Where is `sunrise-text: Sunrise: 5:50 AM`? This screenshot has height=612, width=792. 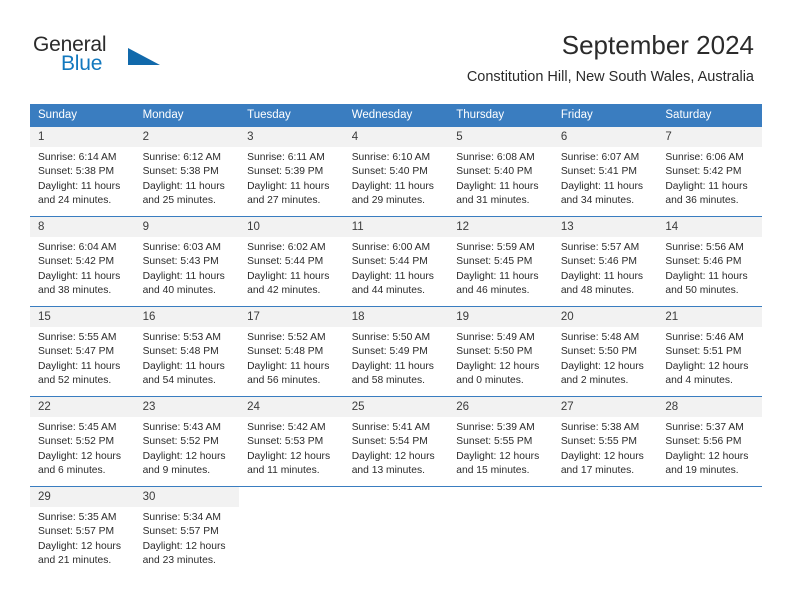 sunrise-text: Sunrise: 5:50 AM is located at coordinates (391, 337).